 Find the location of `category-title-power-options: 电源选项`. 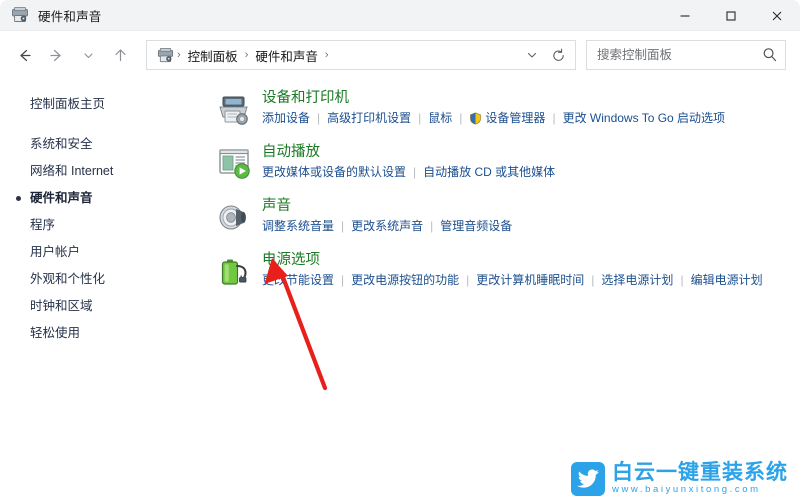

category-title-power-options: 电源选项 is located at coordinates (291, 260).